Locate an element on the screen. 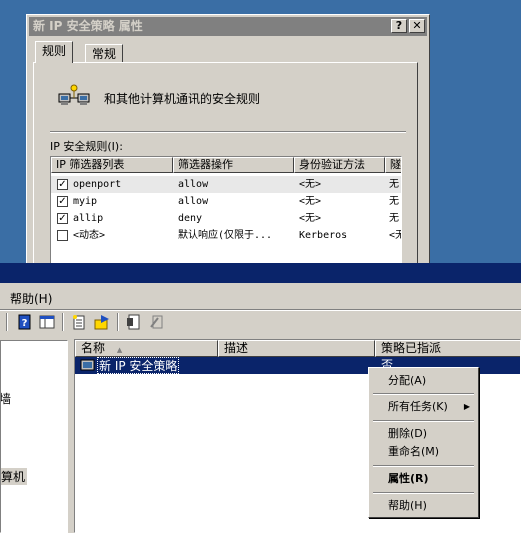 The width and height of the screenshot is (521, 533). rule-row: <动态> 默认响应(仅限于... Kerberos <无 is located at coordinates (226, 235).